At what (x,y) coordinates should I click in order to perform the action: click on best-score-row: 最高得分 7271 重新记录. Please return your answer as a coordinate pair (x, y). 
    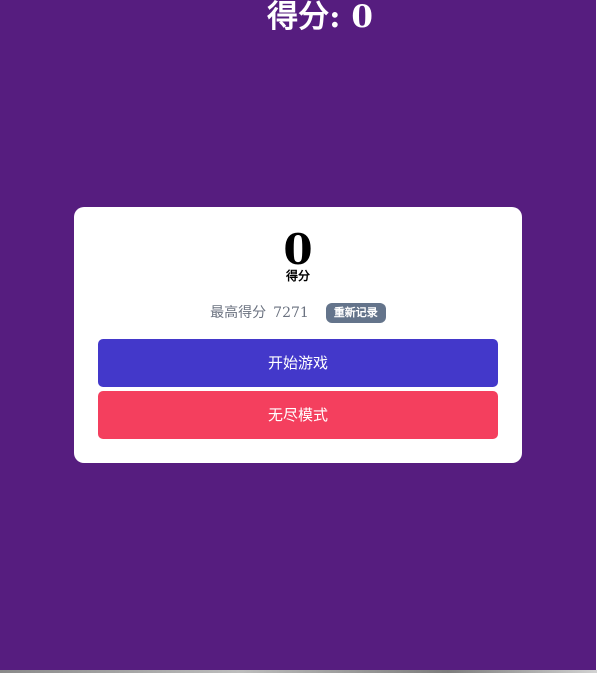
    Looking at the image, I should click on (298, 313).